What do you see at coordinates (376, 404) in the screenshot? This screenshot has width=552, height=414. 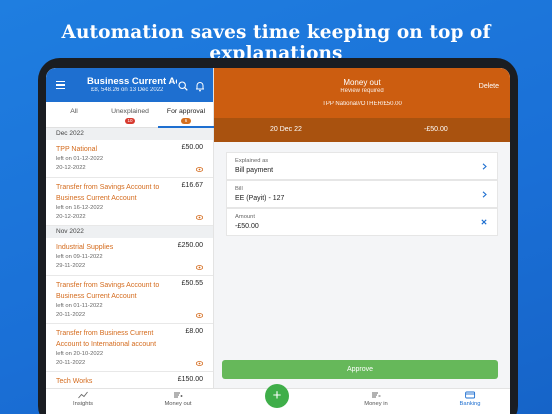 I see `nav-label: Money in` at bounding box center [376, 404].